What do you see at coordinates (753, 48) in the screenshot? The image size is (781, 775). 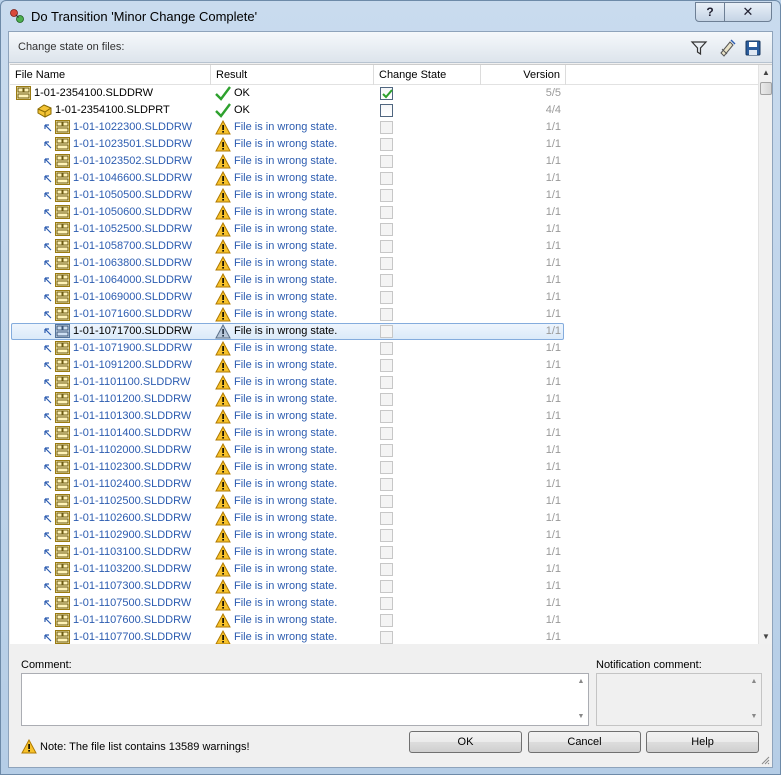 I see `save-icon` at bounding box center [753, 48].